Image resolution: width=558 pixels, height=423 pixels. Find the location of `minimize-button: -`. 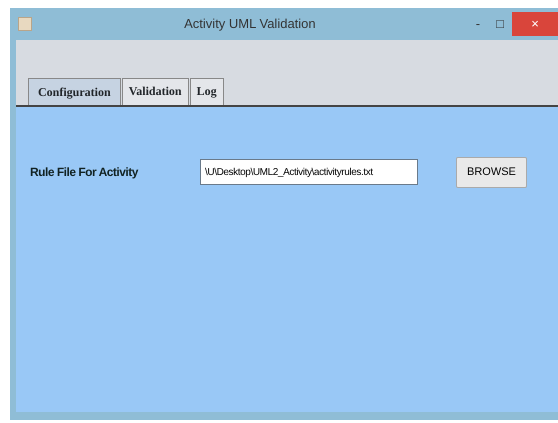

minimize-button: - is located at coordinates (478, 24).